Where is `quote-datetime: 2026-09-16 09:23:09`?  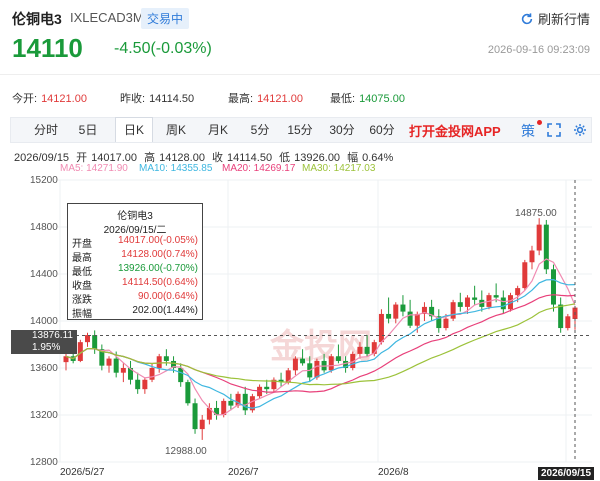
quote-datetime: 2026-09-16 09:23:09 is located at coordinates (538, 50).